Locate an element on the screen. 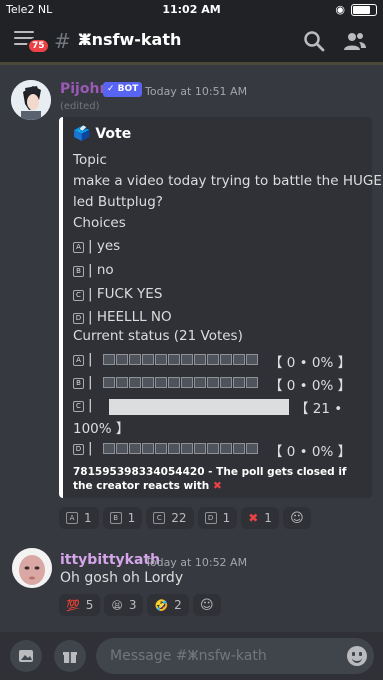  status-row: B | 【 0 • 0% 】 is located at coordinates (218, 384).